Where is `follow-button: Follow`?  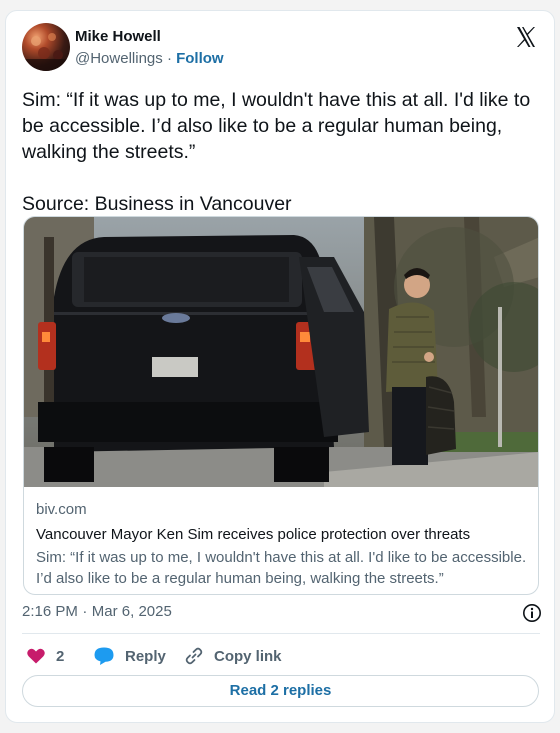 follow-button: Follow is located at coordinates (200, 58).